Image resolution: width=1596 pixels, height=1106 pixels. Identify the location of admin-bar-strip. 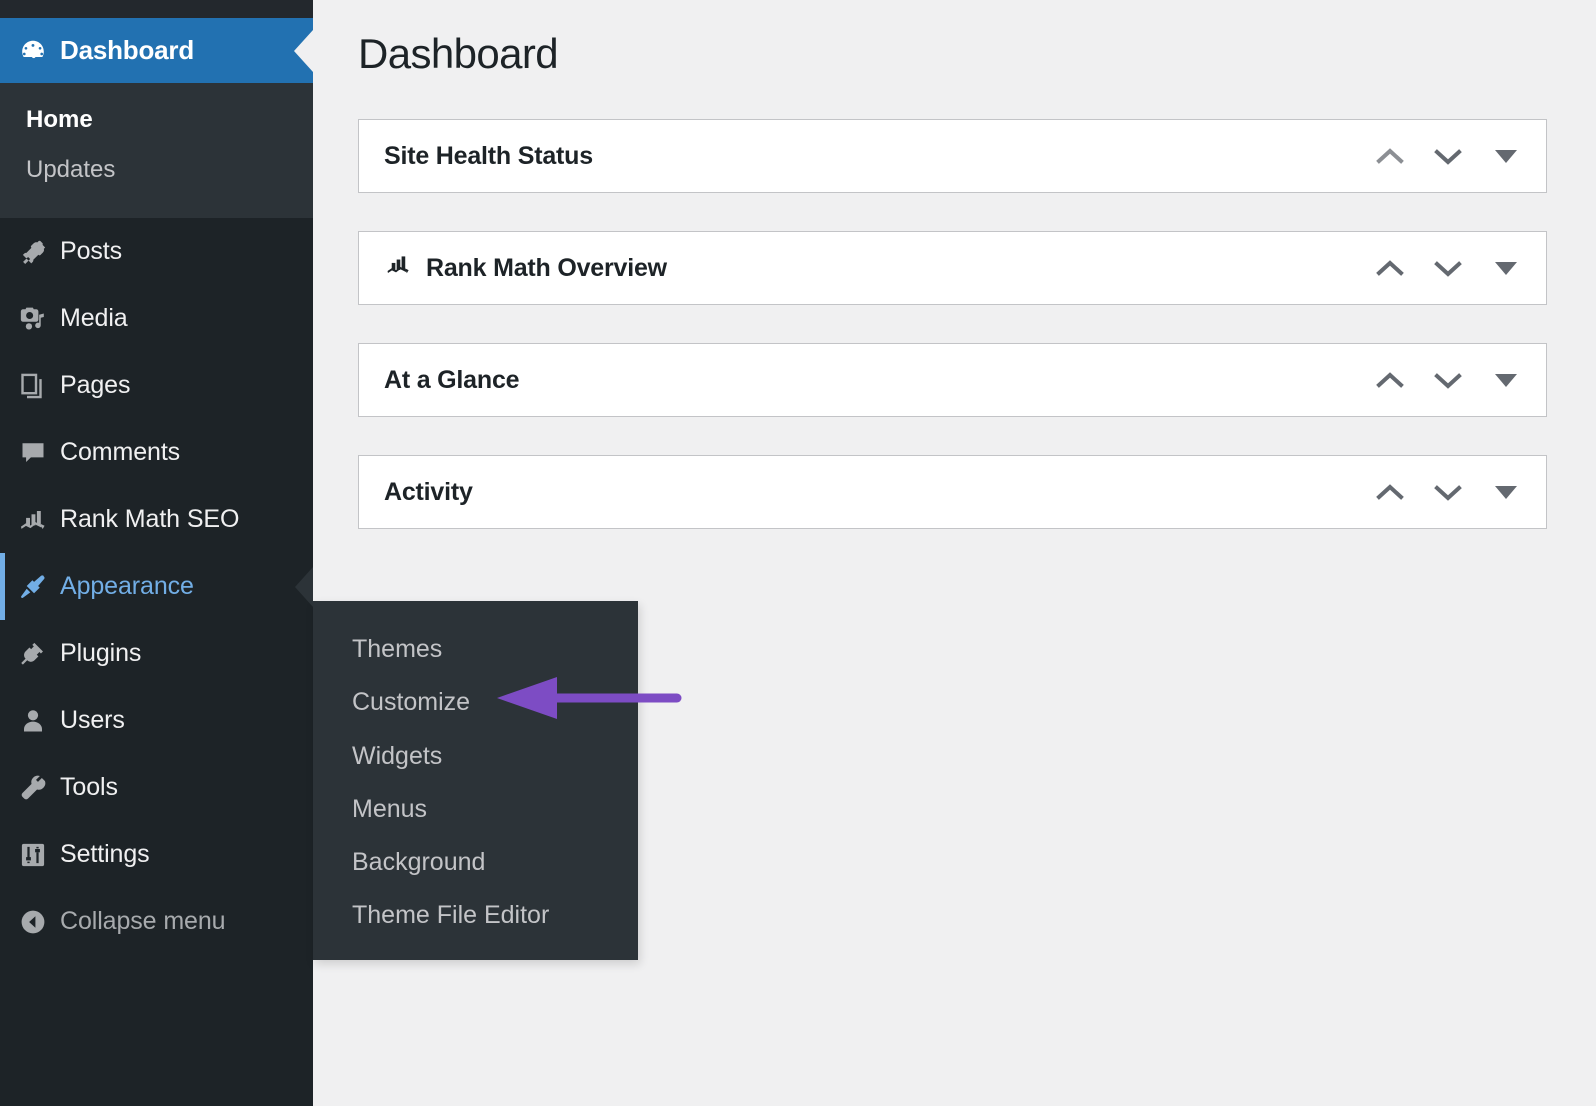
(156, 9).